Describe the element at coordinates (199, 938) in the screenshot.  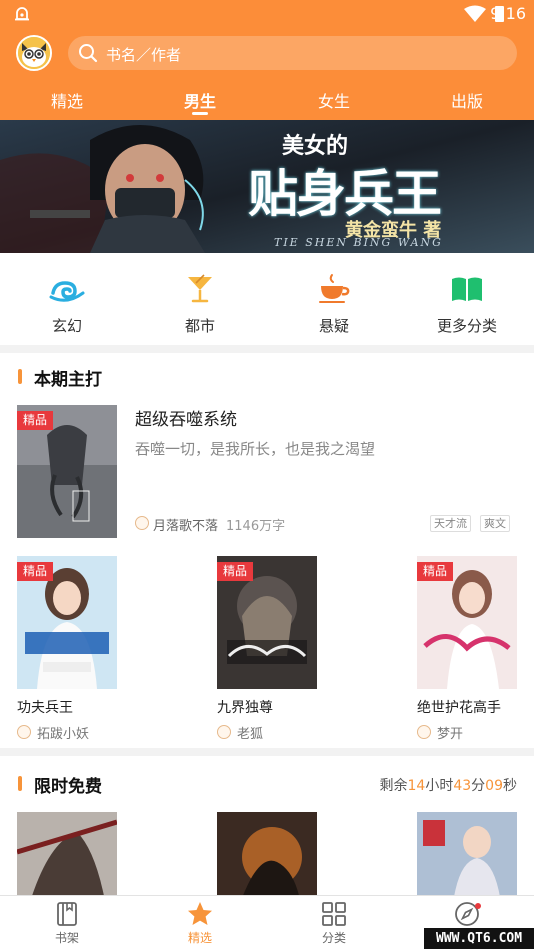
I see `nav-label: 精选` at that location.